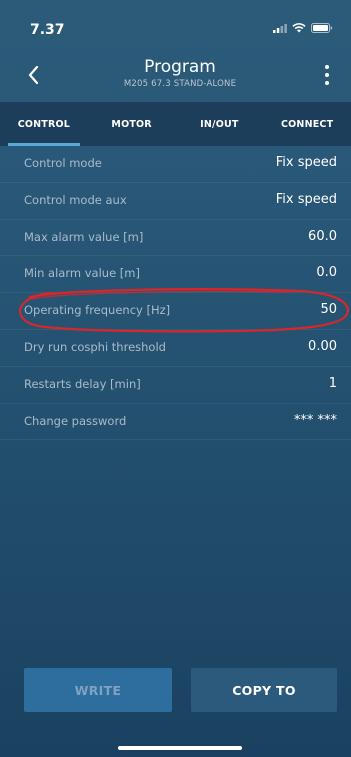  Describe the element at coordinates (175, 201) in the screenshot. I see `setting-row-control-mode-aux: Control mode aux Fix speed` at that location.